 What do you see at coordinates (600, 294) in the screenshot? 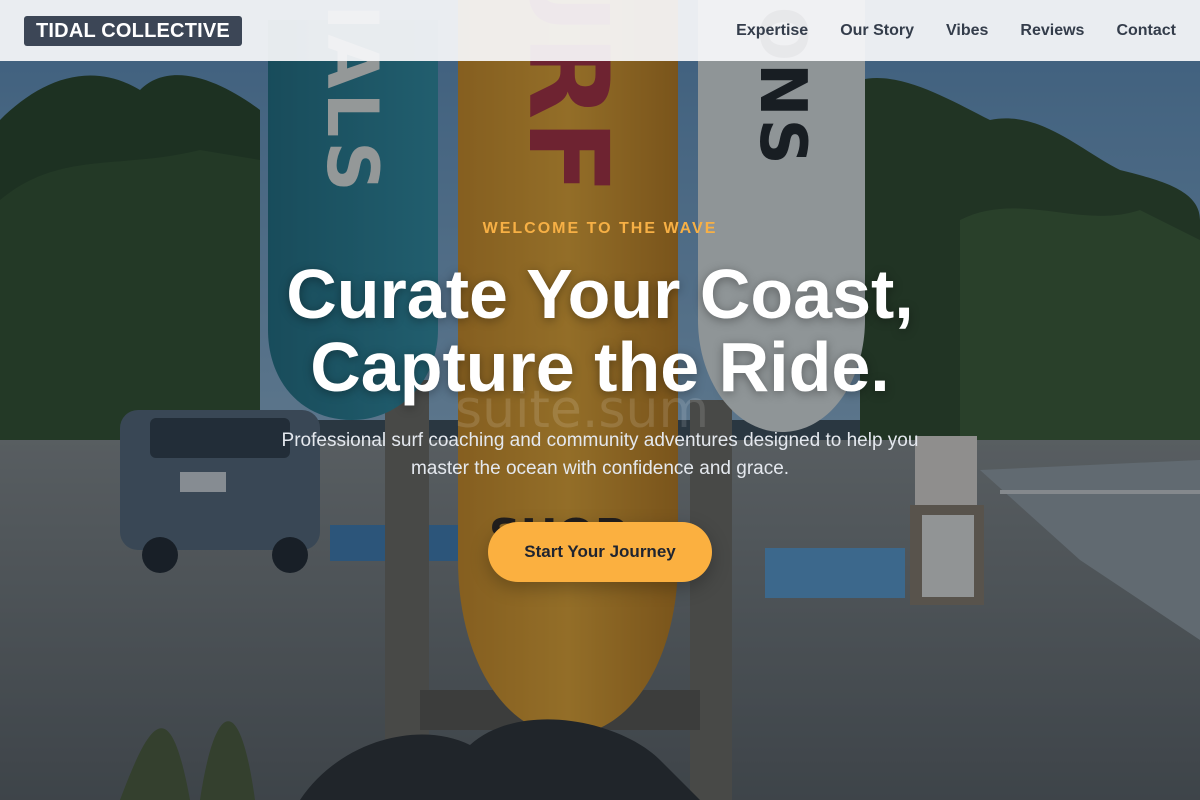
I see `hero-headline-line-1: Curate Your Coast,` at bounding box center [600, 294].